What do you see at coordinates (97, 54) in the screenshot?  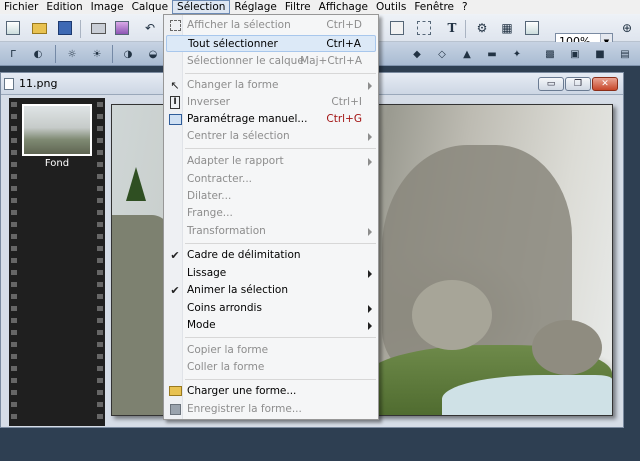 I see `brightness-up-icon: ☀` at bounding box center [97, 54].